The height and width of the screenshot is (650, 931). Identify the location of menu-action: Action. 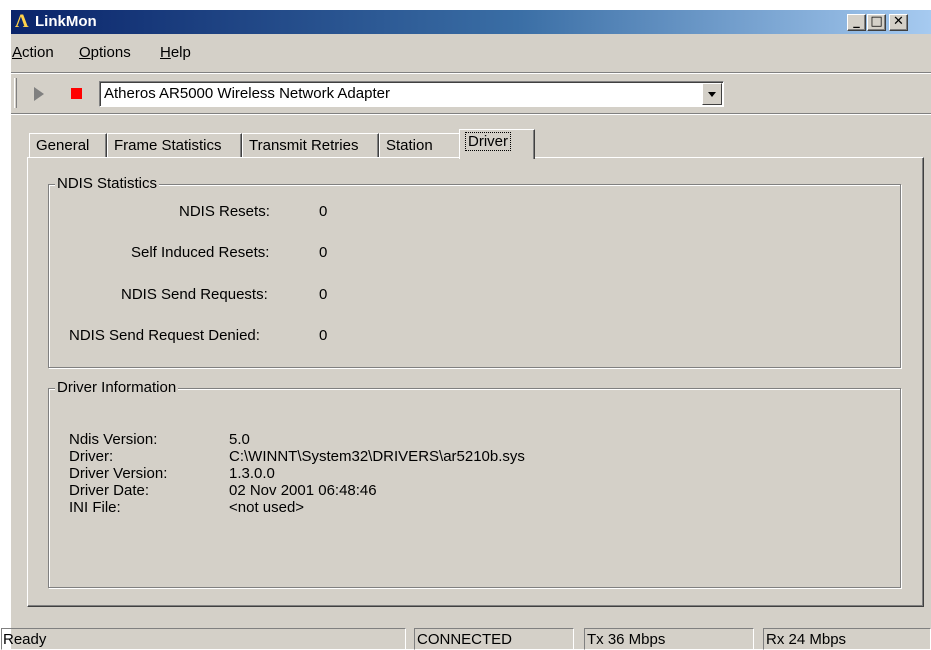
(33, 52).